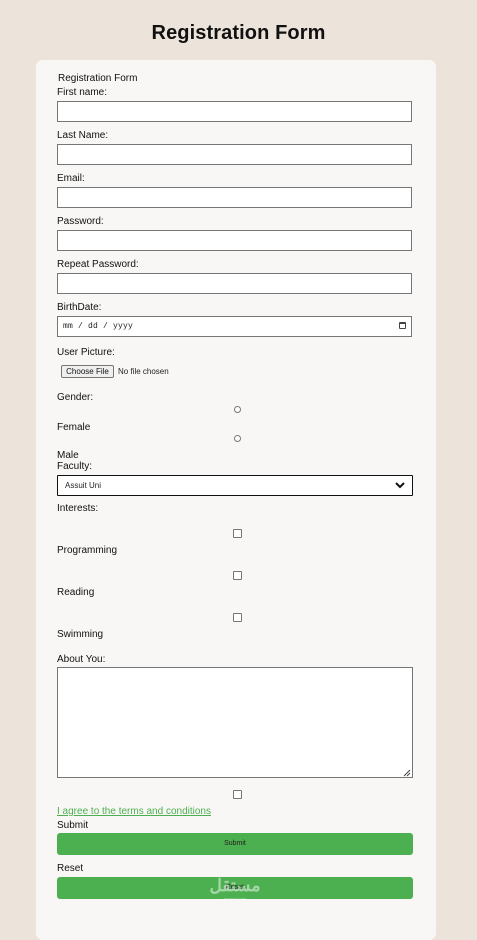 This screenshot has height=940, width=477. What do you see at coordinates (237, 794) in the screenshot?
I see `terms-checkbox` at bounding box center [237, 794].